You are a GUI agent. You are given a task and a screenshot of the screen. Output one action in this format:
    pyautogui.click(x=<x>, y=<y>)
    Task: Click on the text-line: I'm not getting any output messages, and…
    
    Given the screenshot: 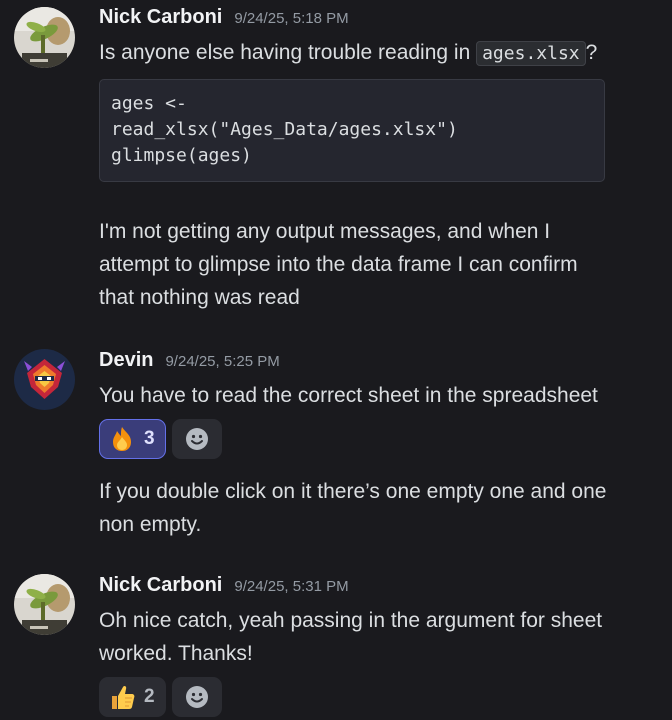 What is the action you would take?
    pyautogui.click(x=325, y=231)
    